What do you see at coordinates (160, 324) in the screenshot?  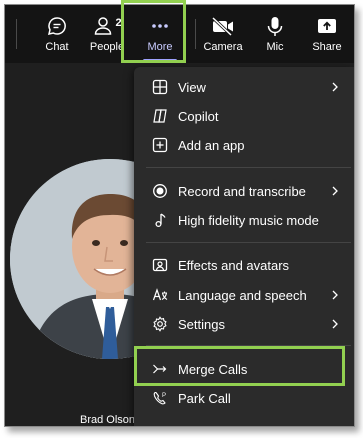 I see `gear-icon` at bounding box center [160, 324].